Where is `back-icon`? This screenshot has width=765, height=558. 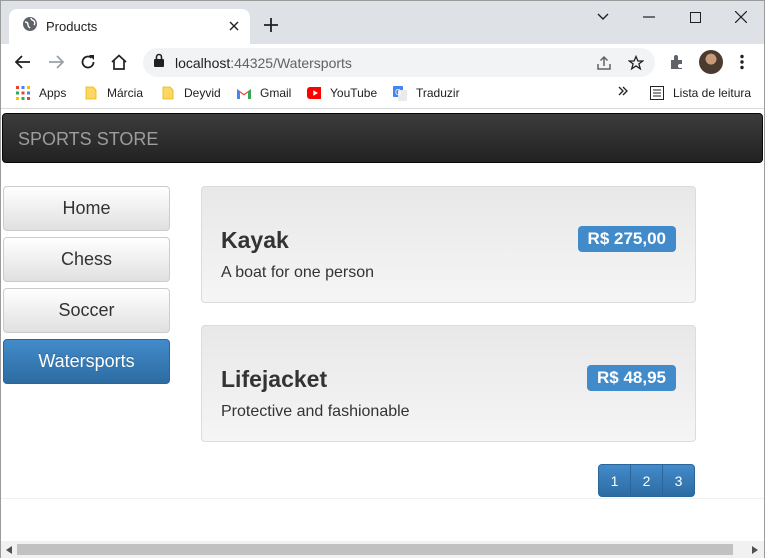
back-icon is located at coordinates (23, 62).